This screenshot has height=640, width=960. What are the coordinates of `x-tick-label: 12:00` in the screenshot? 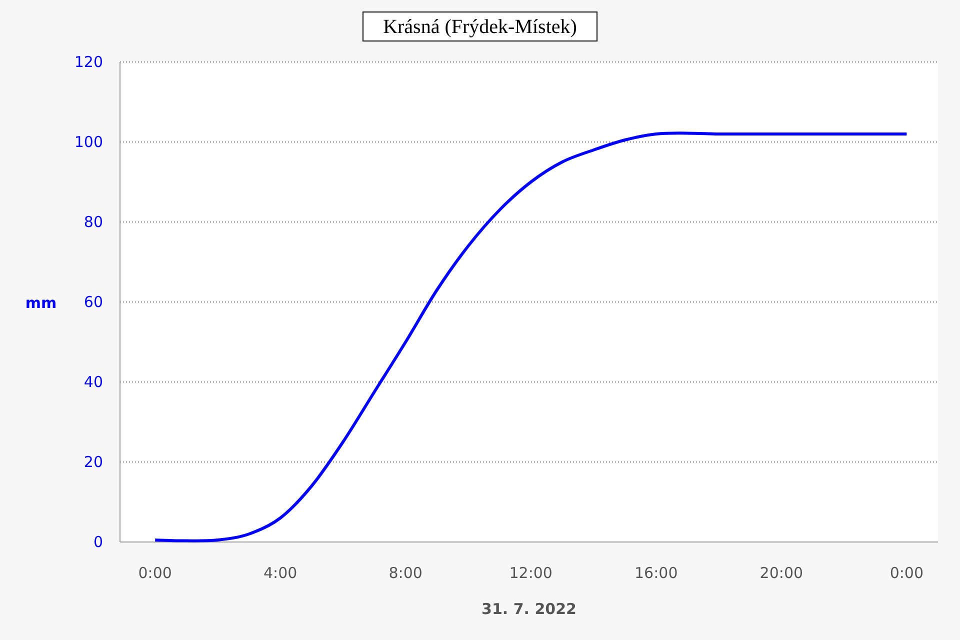 It's located at (530, 573).